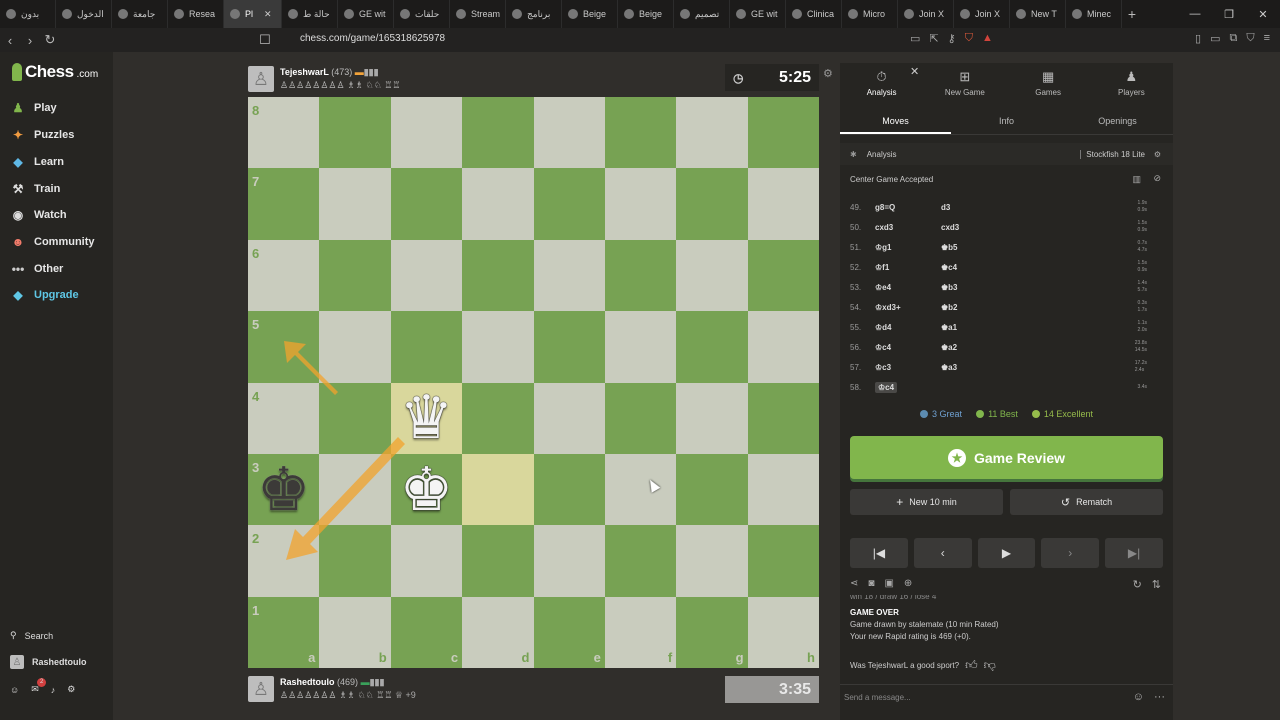 This screenshot has width=1280, height=720. What do you see at coordinates (783, 561) in the screenshot?
I see `square-h2` at bounding box center [783, 561].